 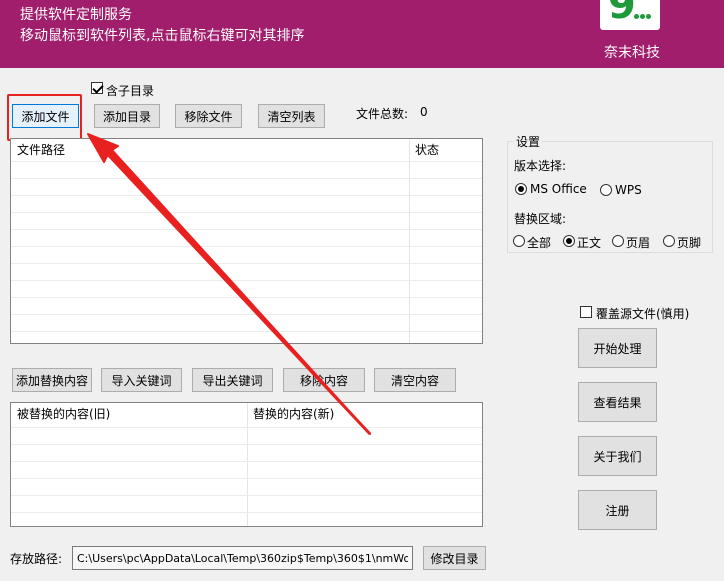 What do you see at coordinates (617, 456) in the screenshot?
I see `about-us-button: 关于我们` at bounding box center [617, 456].